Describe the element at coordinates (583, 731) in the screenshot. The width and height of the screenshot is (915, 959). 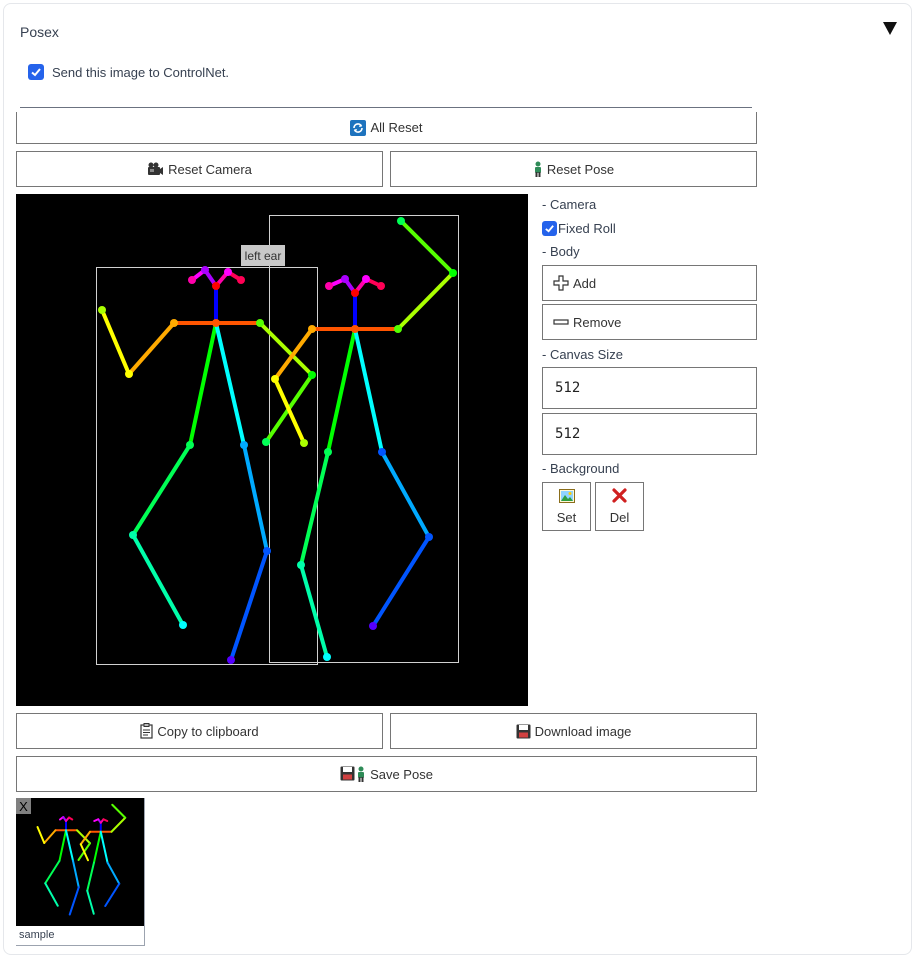
I see `download-image-label: Download image` at that location.